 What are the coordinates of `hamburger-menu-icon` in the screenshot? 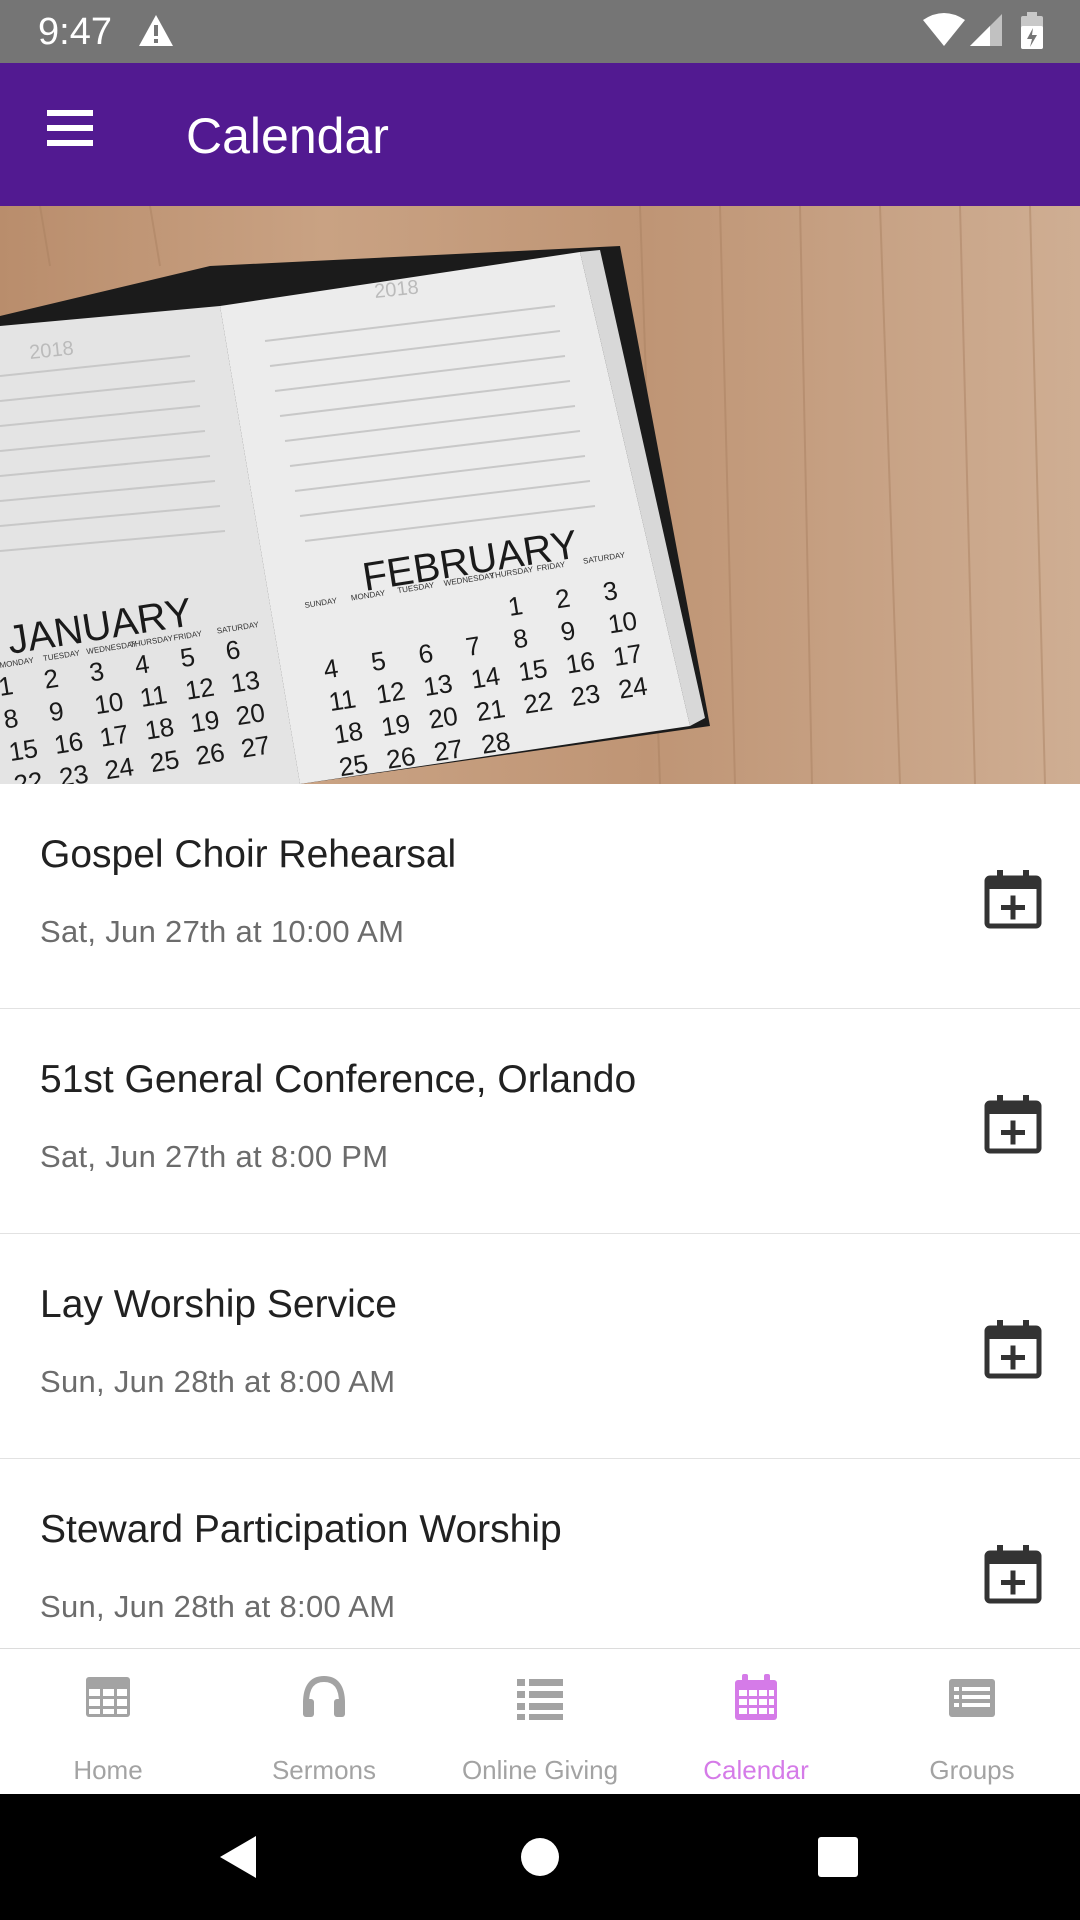 It's located at (70, 128).